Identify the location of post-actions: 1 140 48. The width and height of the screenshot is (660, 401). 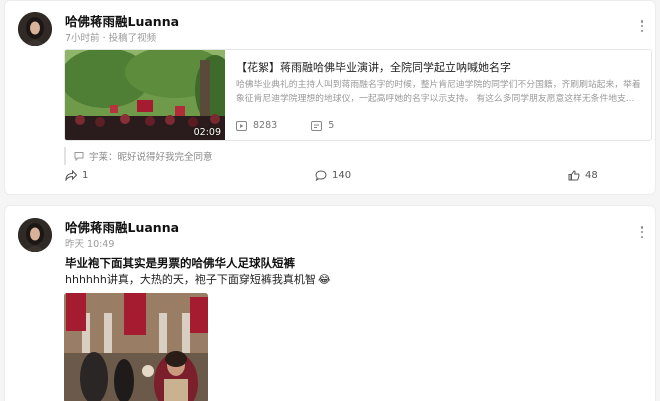
(330, 180).